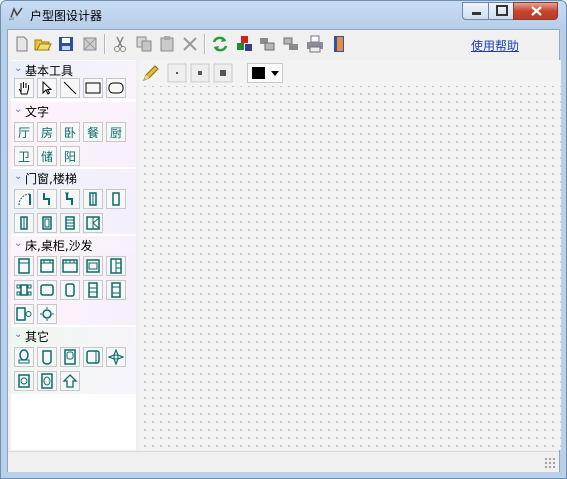 The width and height of the screenshot is (567, 479). Describe the element at coordinates (47, 88) in the screenshot. I see `pointer-icon` at that location.